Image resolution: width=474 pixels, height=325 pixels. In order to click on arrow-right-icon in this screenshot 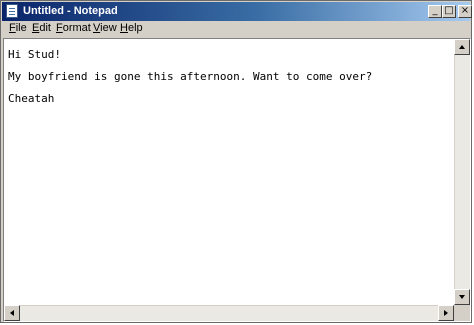, I will do `click(446, 313)`.